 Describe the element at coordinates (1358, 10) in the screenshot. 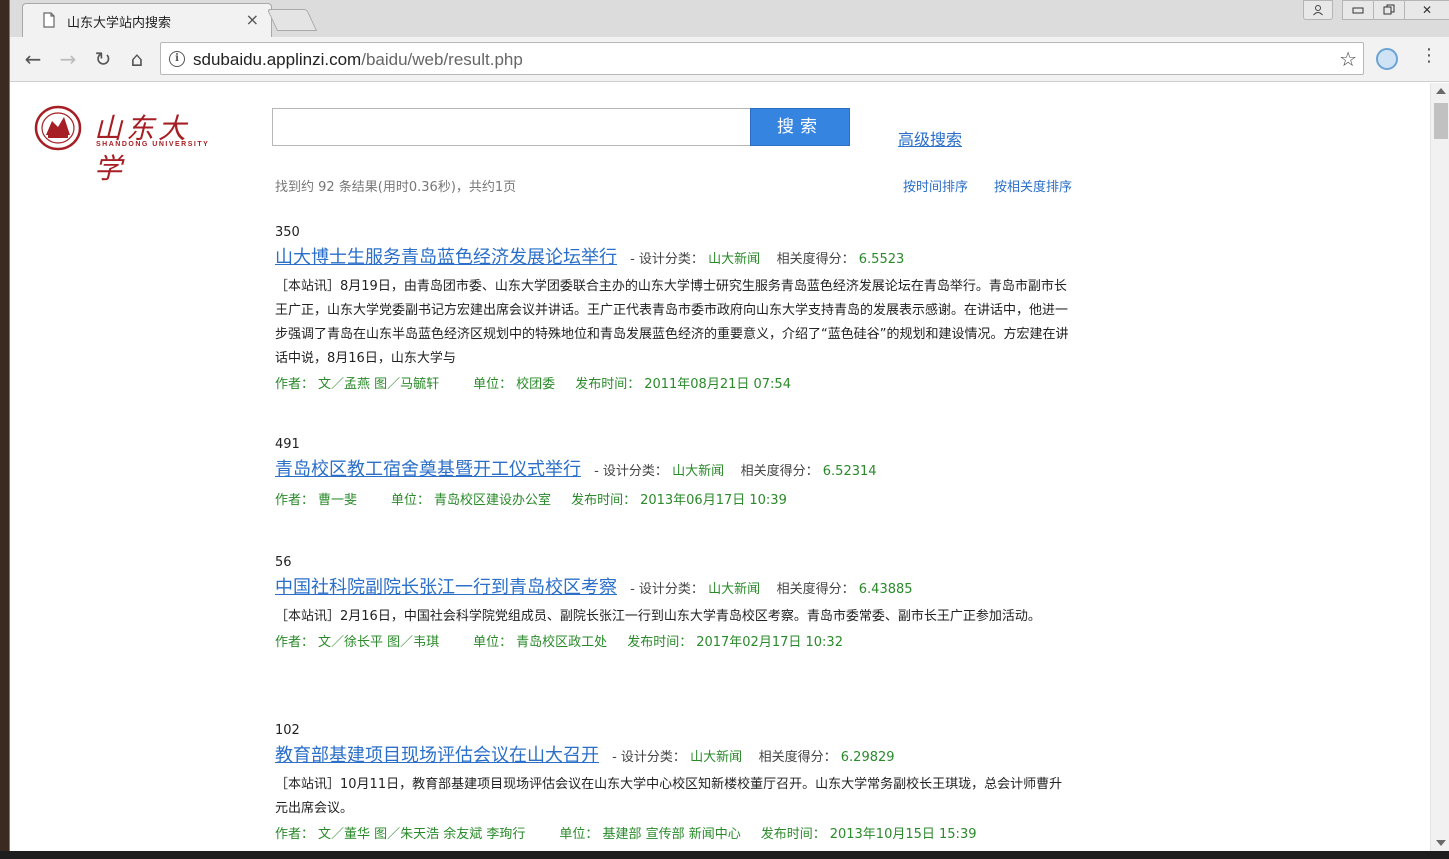

I see `minimize-button` at that location.